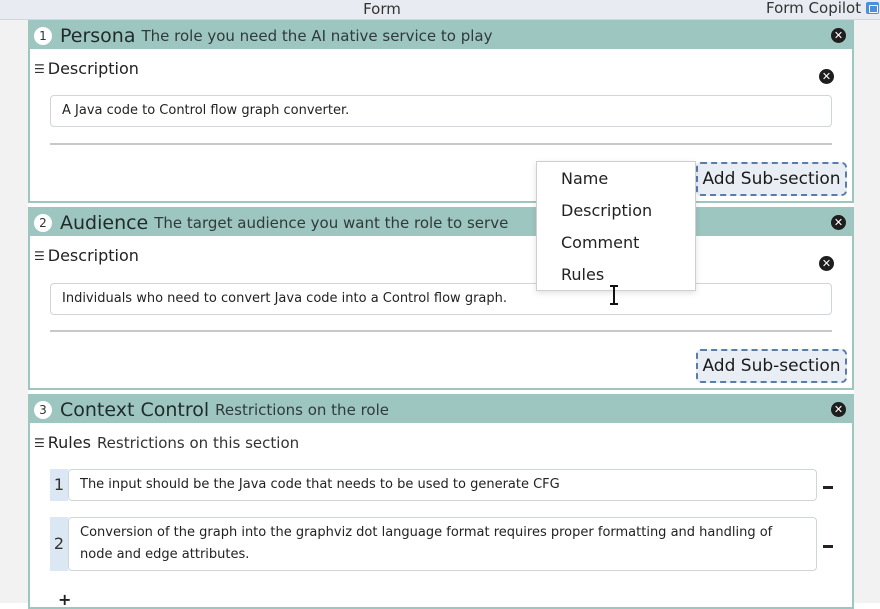 The image size is (880, 609). Describe the element at coordinates (198, 442) in the screenshot. I see `field-subtitle: Restrictions on this section` at that location.